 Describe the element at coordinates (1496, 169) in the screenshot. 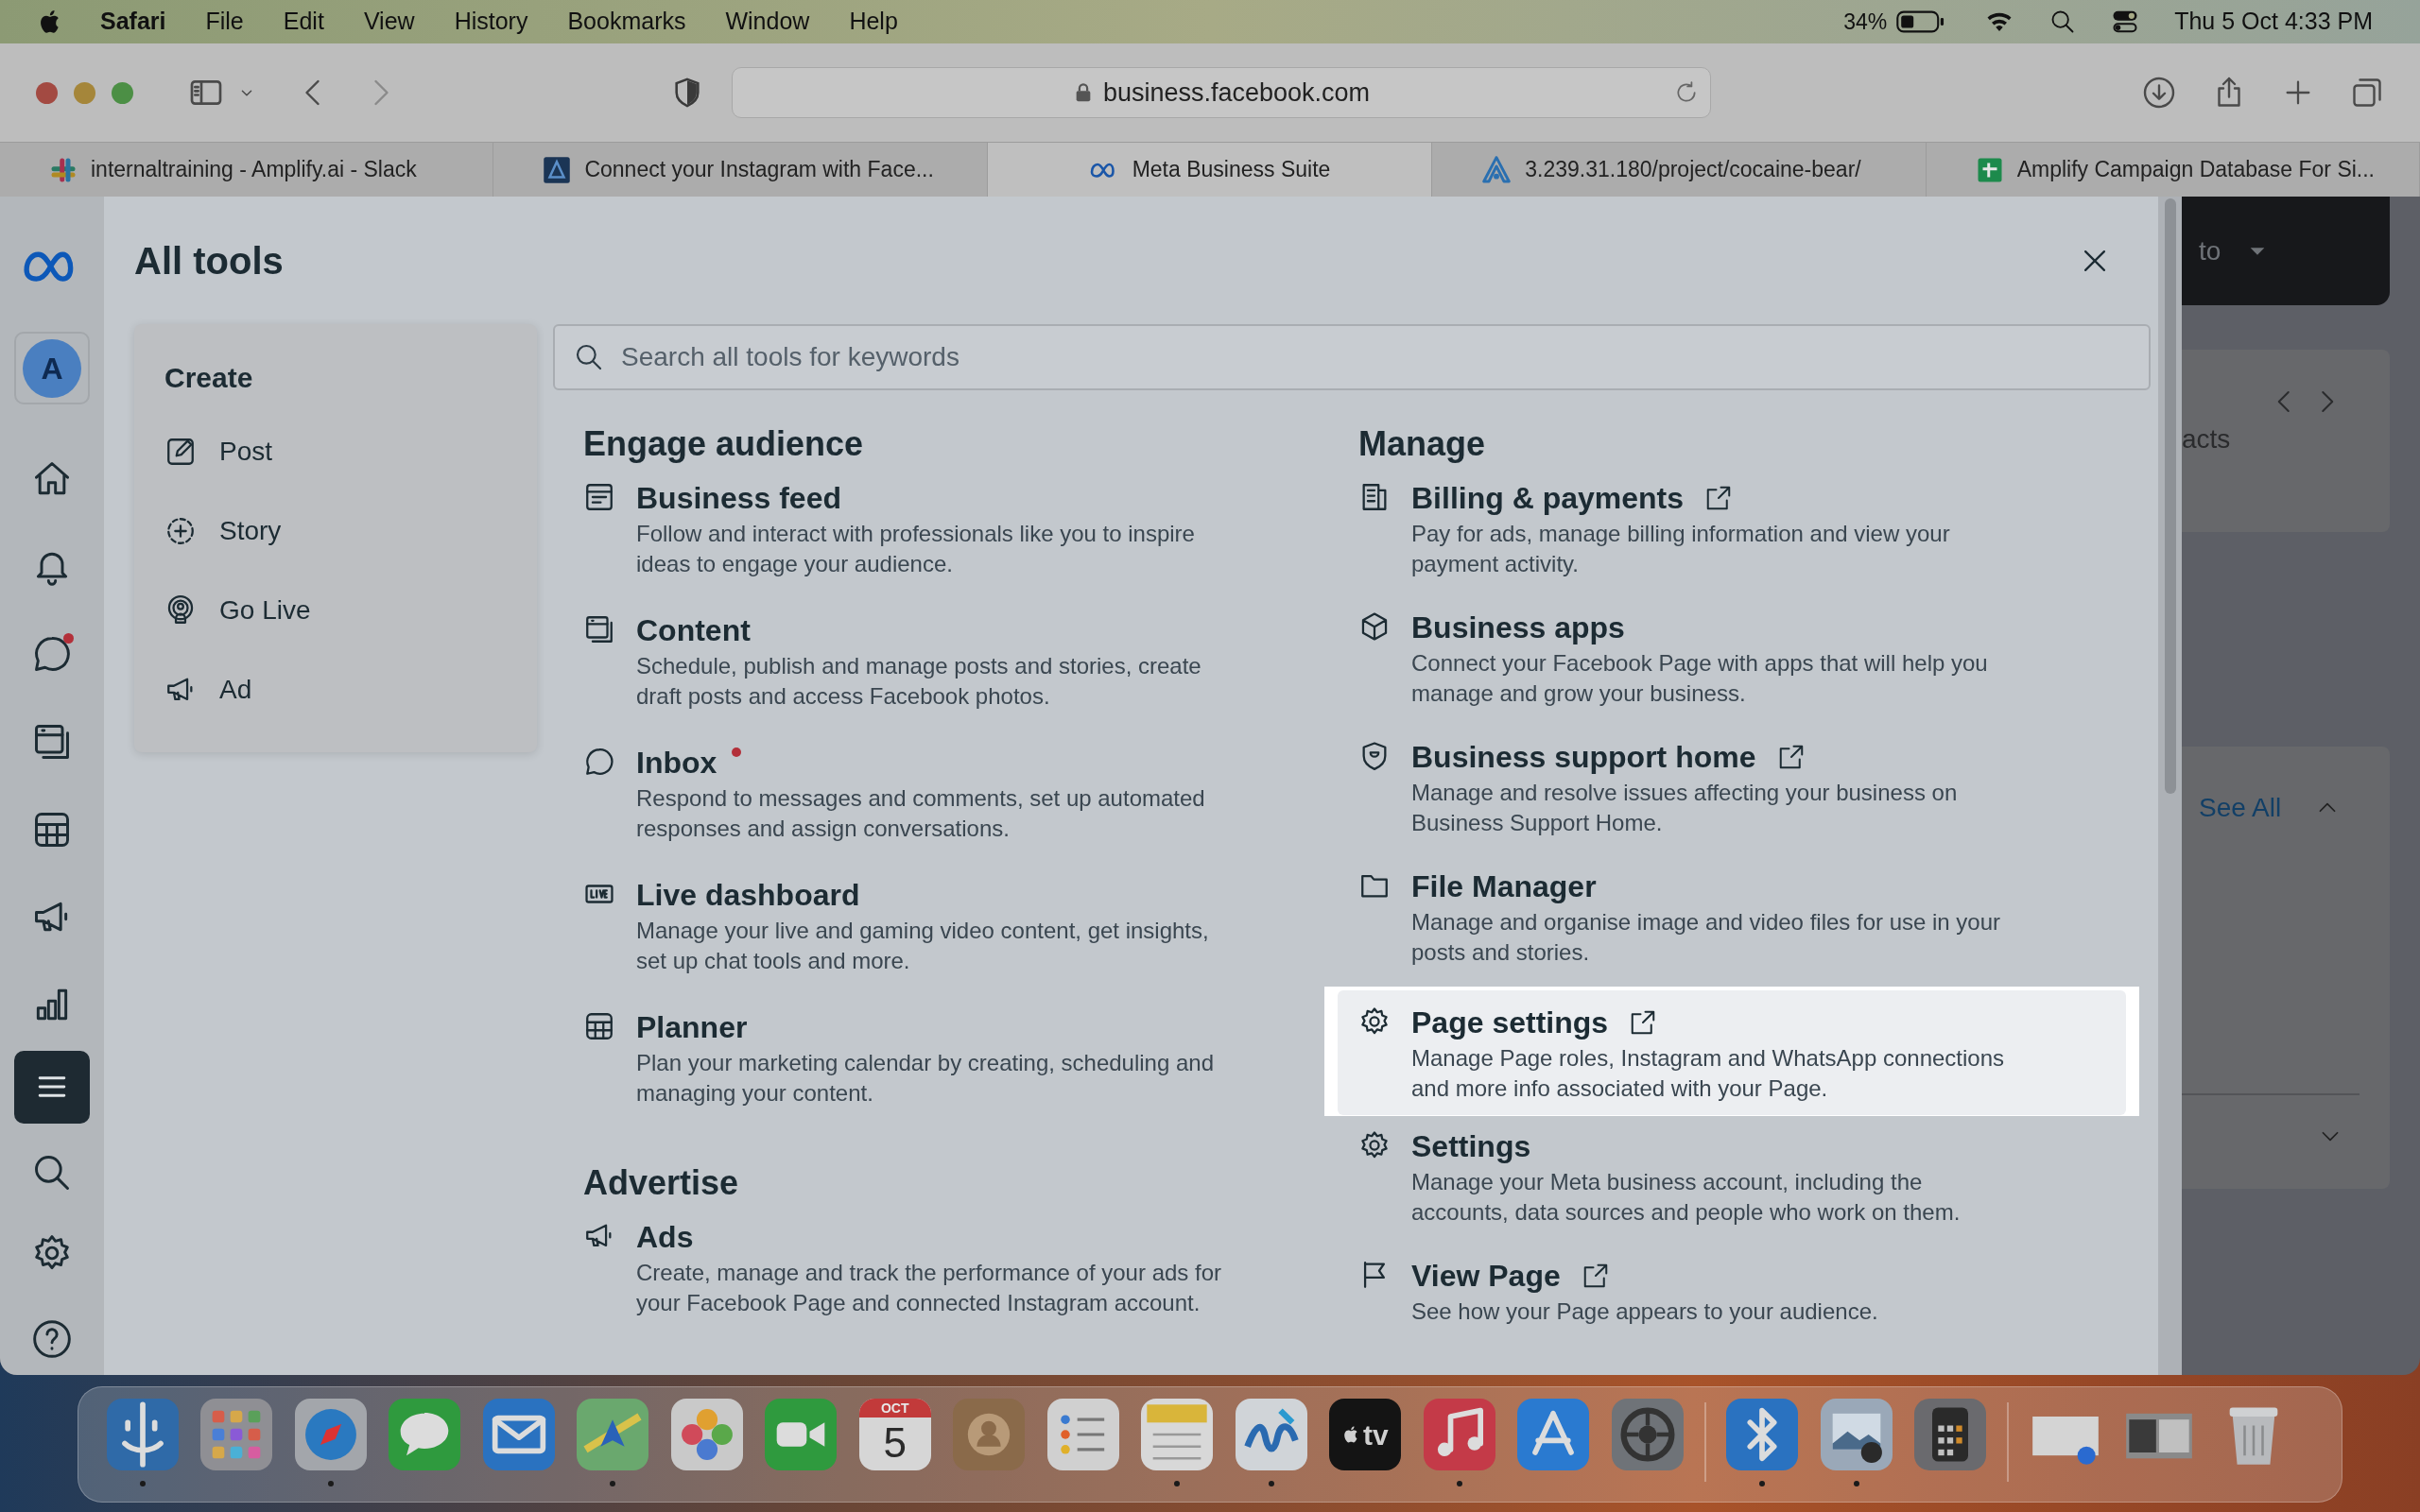

I see `a-logo-icon` at that location.